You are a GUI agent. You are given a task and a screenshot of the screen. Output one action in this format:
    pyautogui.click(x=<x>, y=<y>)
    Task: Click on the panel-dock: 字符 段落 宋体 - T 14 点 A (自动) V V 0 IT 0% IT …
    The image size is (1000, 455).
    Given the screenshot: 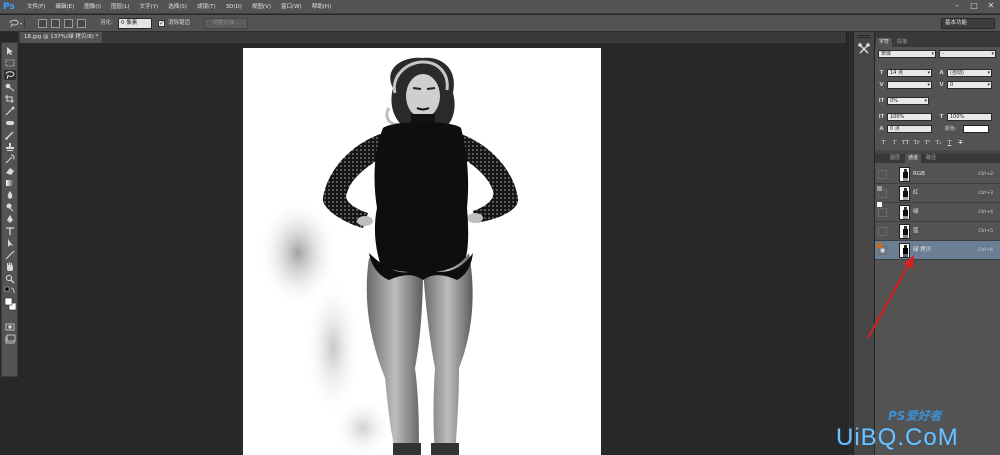 What is the action you would take?
    pyautogui.click(x=937, y=243)
    